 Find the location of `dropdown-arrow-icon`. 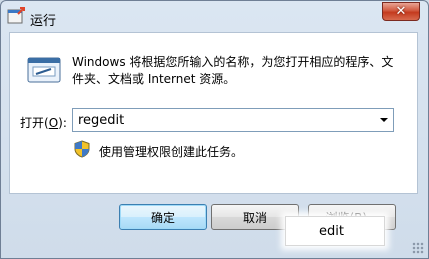

dropdown-arrow-icon is located at coordinates (384, 120).